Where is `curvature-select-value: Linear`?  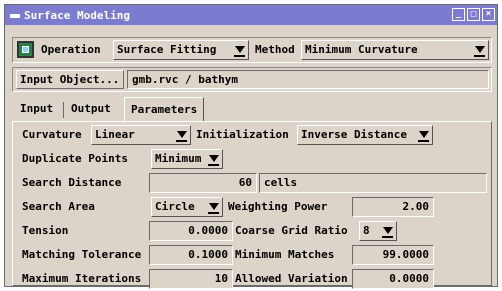
curvature-select-value: Linear is located at coordinates (115, 134).